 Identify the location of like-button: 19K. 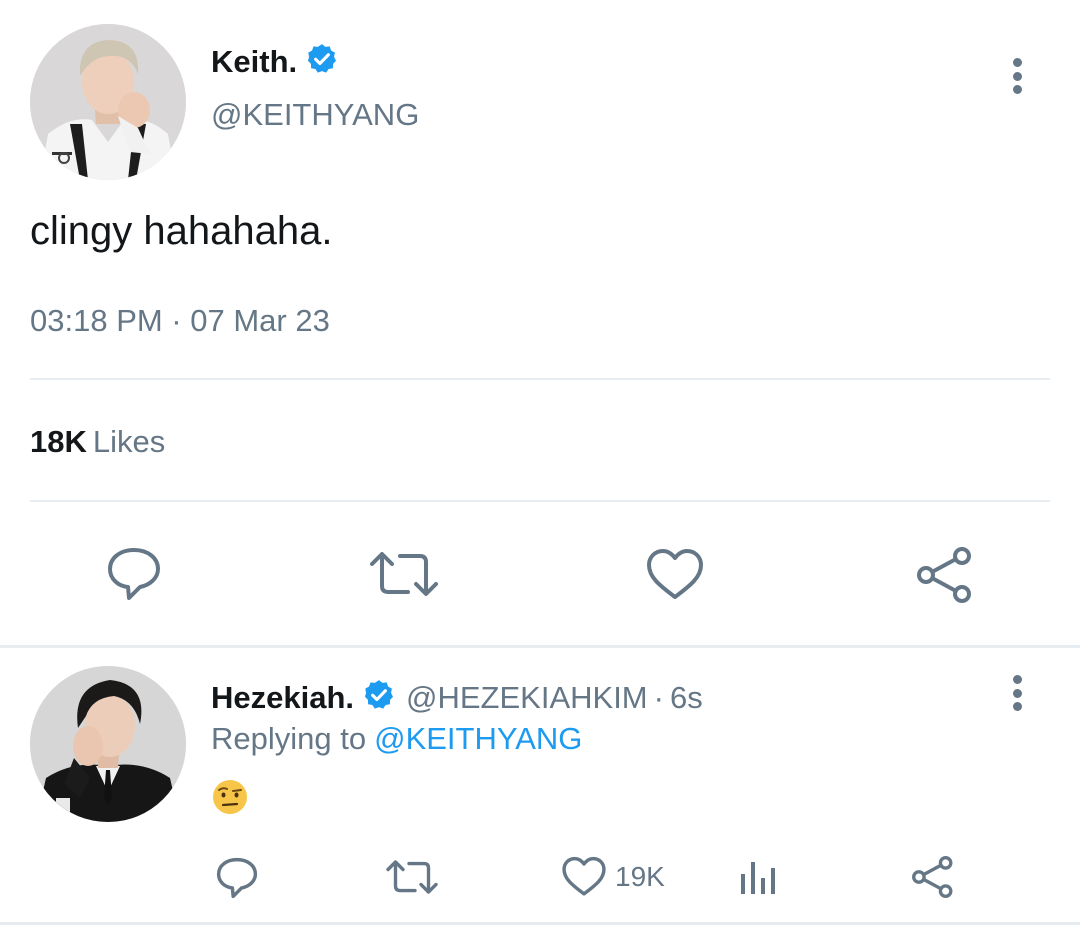
(613, 877).